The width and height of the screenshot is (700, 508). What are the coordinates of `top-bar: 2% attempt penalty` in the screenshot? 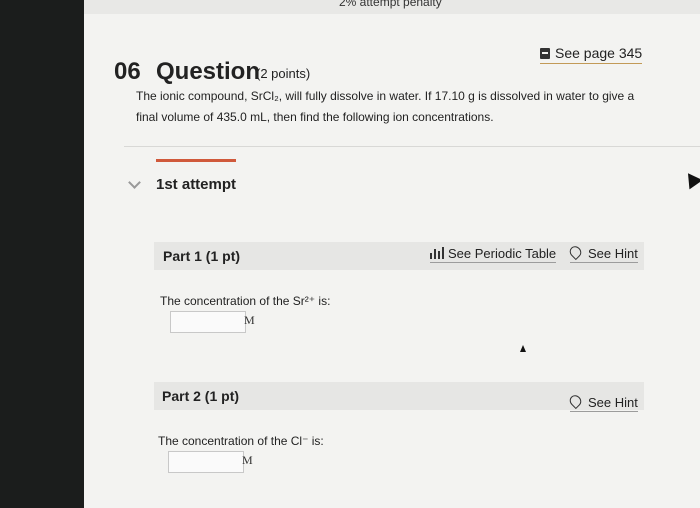 It's located at (392, 7).